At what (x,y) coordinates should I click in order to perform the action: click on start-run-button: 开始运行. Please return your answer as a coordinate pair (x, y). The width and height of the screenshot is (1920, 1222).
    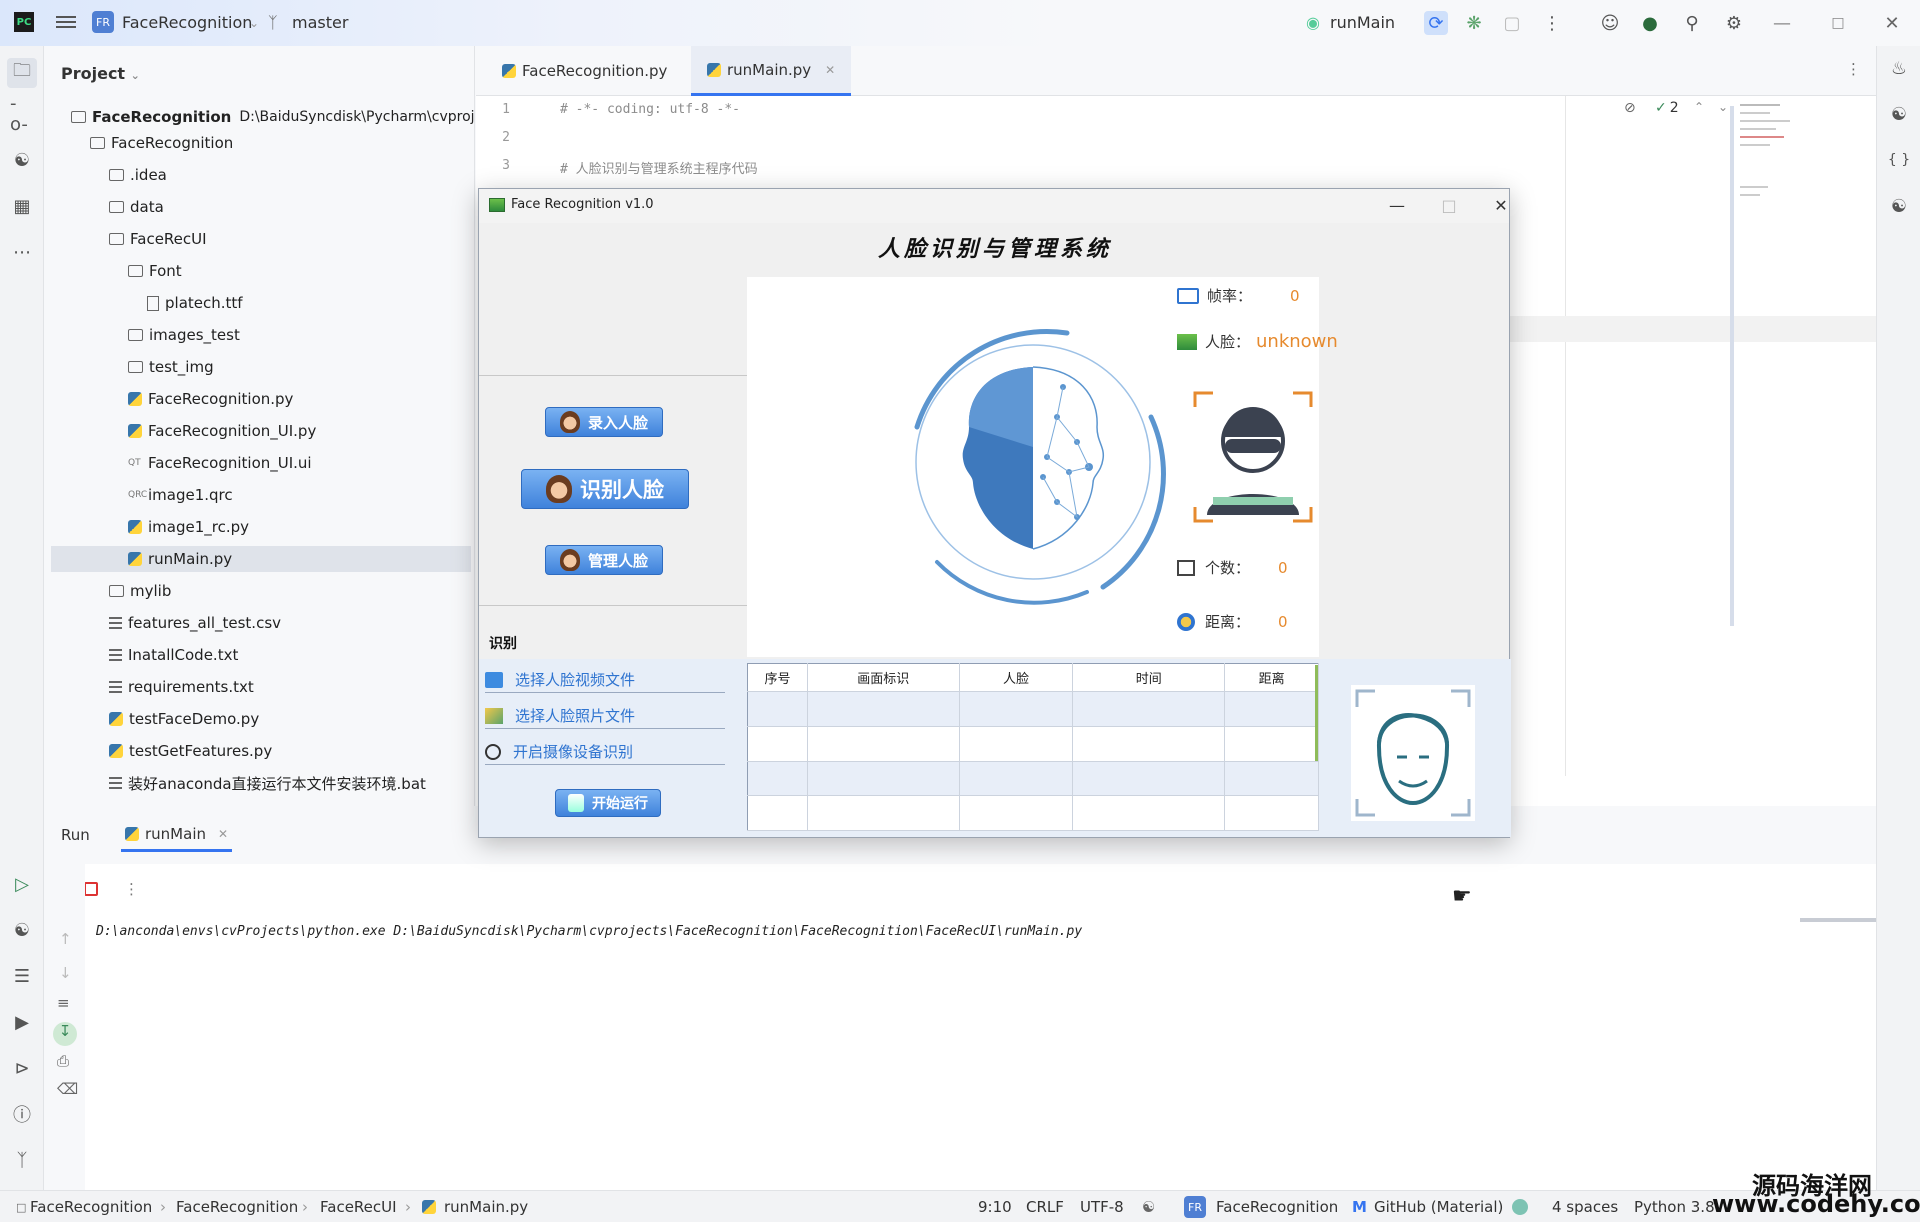
    Looking at the image, I should click on (608, 803).